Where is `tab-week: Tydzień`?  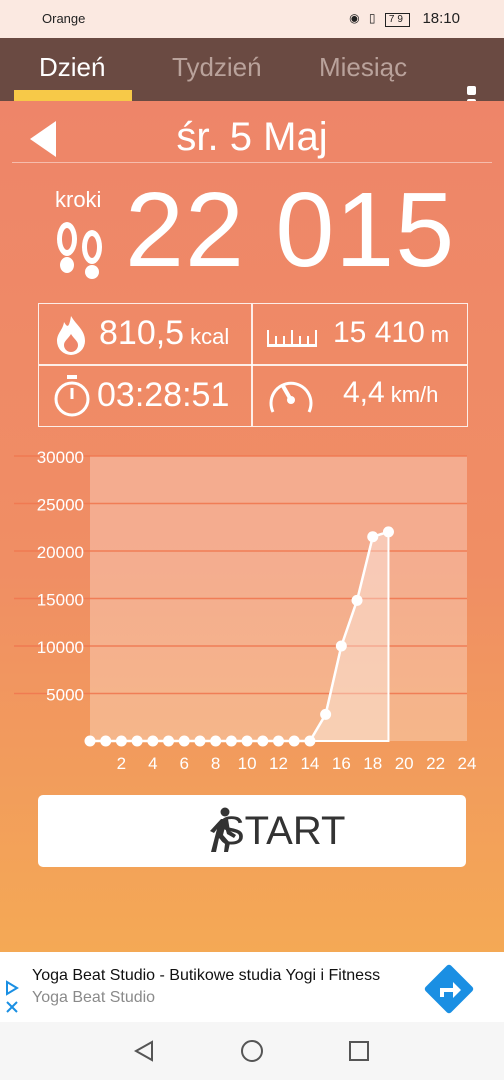 tab-week: Tydzień is located at coordinates (217, 67).